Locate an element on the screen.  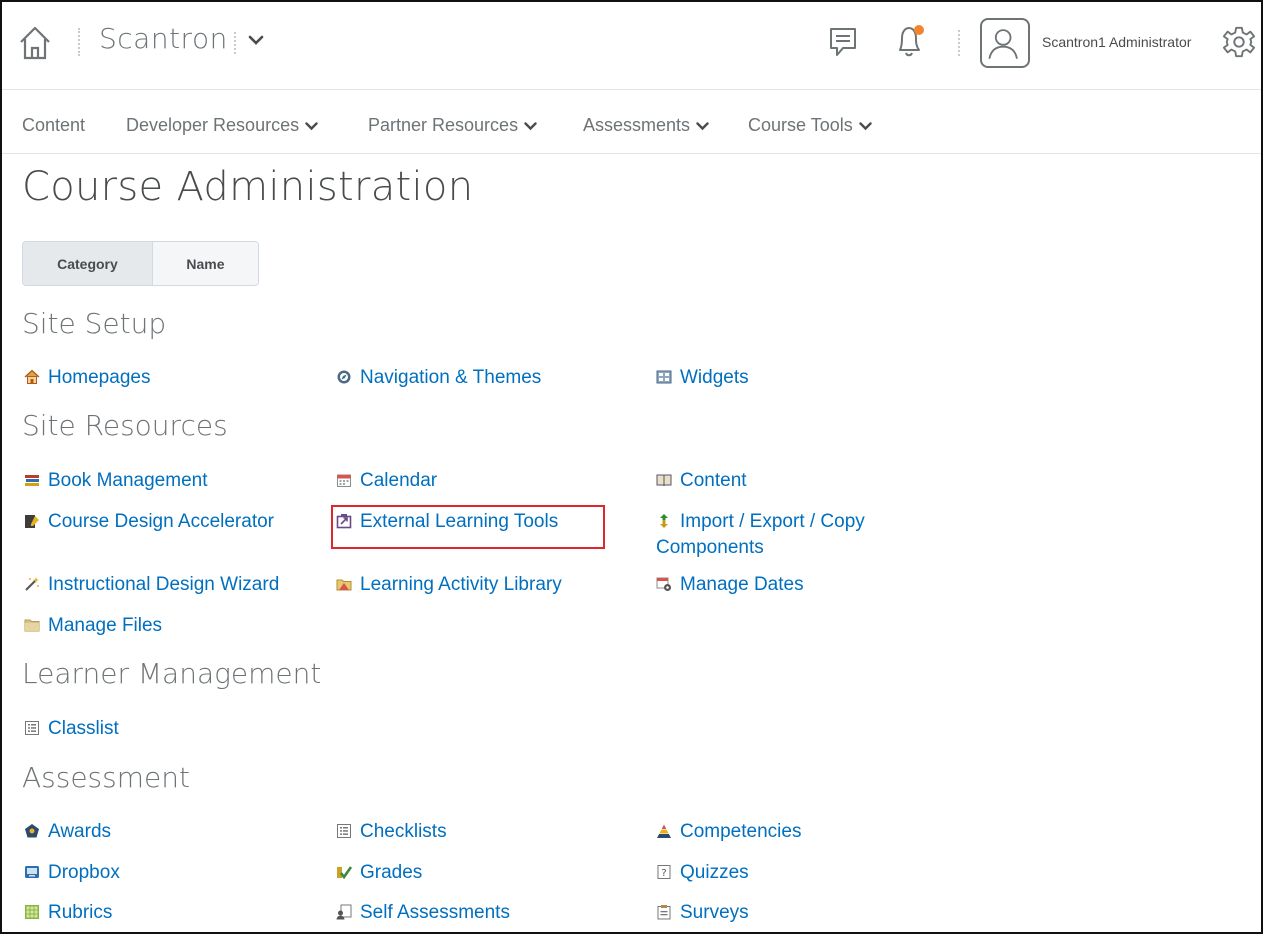
section-heading-site-resources: Site Resources is located at coordinates (125, 425).